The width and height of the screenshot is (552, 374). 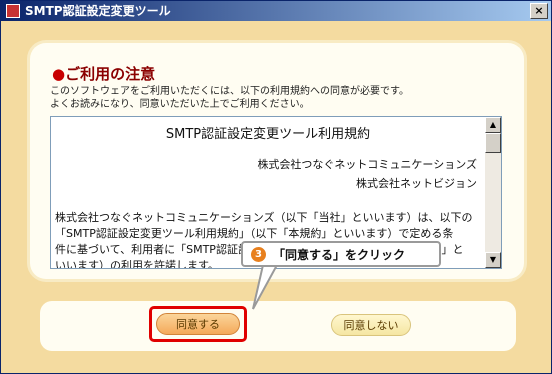 I want to click on callout-pointer, so click(x=265, y=287).